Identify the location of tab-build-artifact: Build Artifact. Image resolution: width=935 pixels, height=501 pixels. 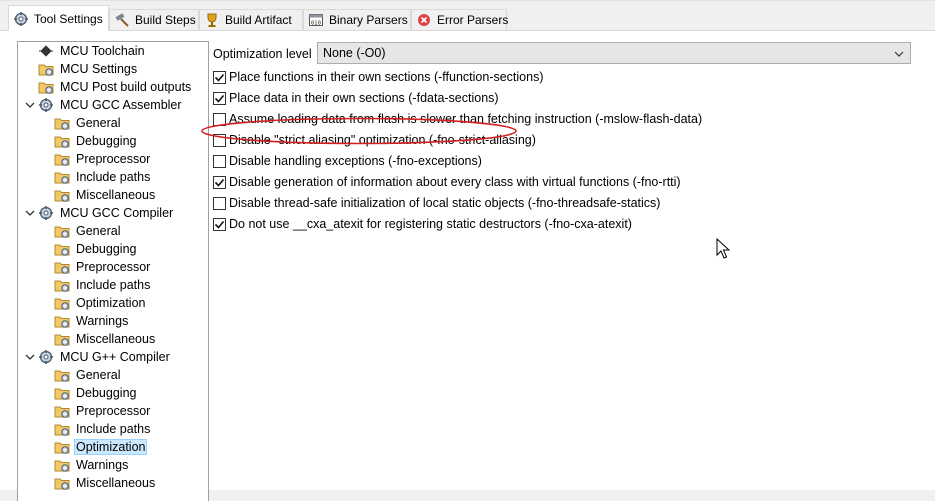
(251, 19).